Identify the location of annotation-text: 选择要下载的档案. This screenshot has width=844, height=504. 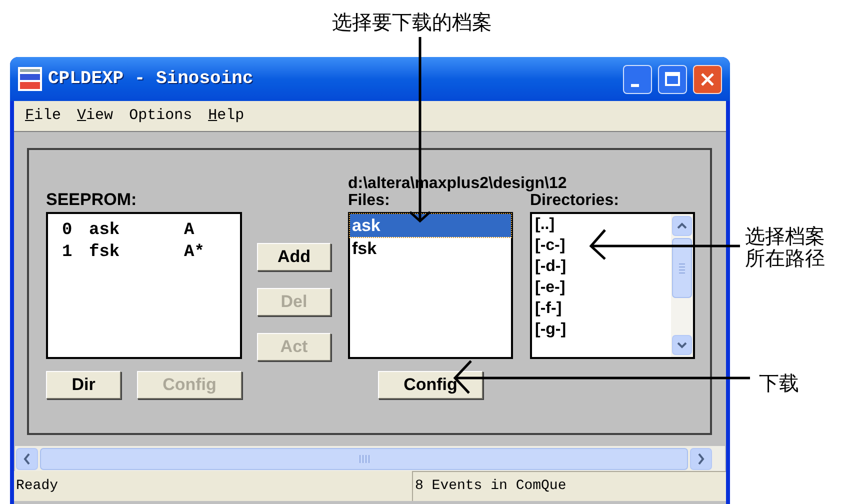
(412, 23).